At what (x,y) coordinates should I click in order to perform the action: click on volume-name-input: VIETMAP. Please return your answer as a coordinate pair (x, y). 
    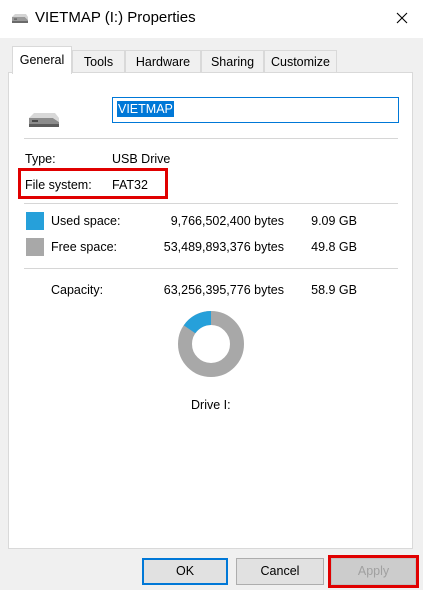
    Looking at the image, I should click on (255, 110).